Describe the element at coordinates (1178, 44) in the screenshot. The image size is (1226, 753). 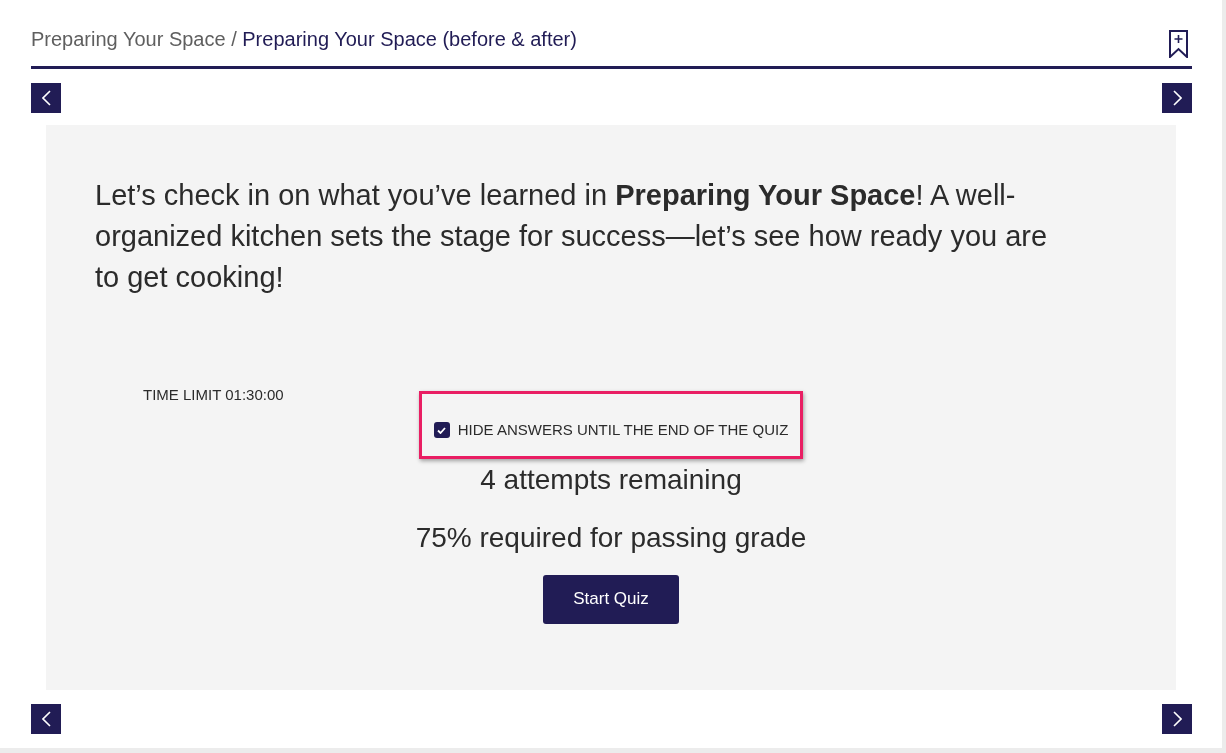
I see `bookmark-add-icon` at that location.